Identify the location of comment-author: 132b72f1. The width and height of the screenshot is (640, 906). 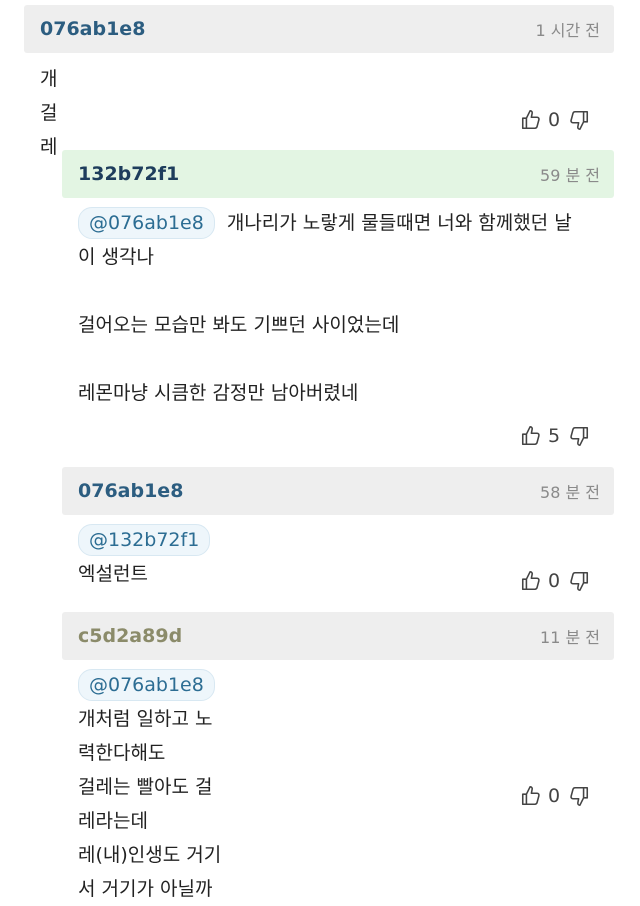
(128, 174).